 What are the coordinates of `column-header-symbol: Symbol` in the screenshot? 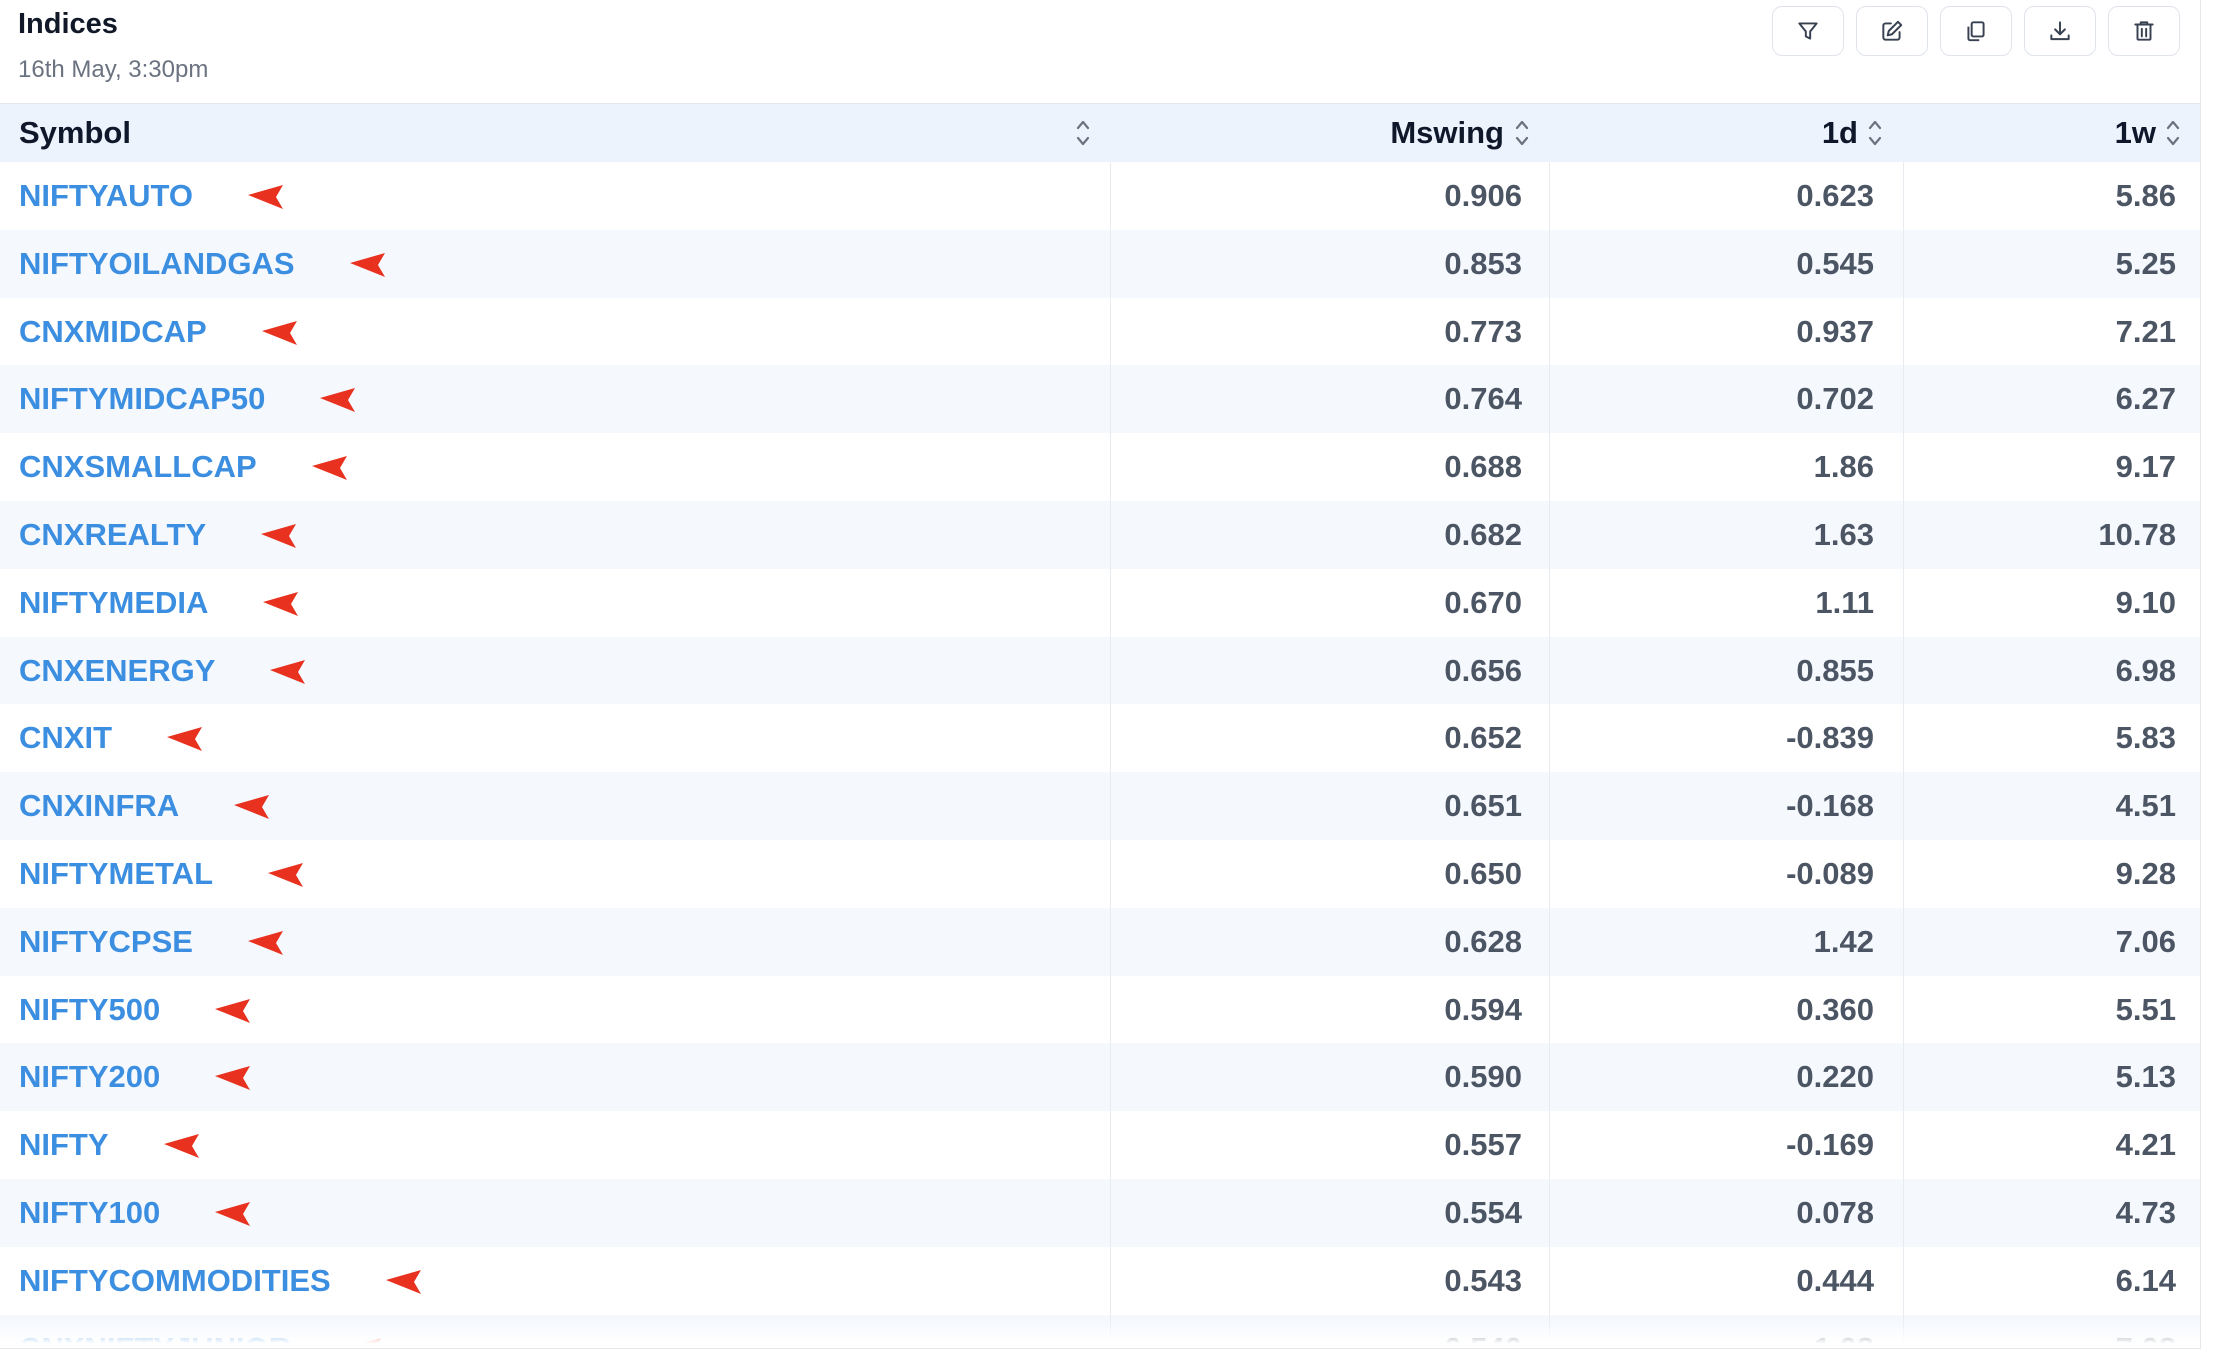 It's located at (75, 133).